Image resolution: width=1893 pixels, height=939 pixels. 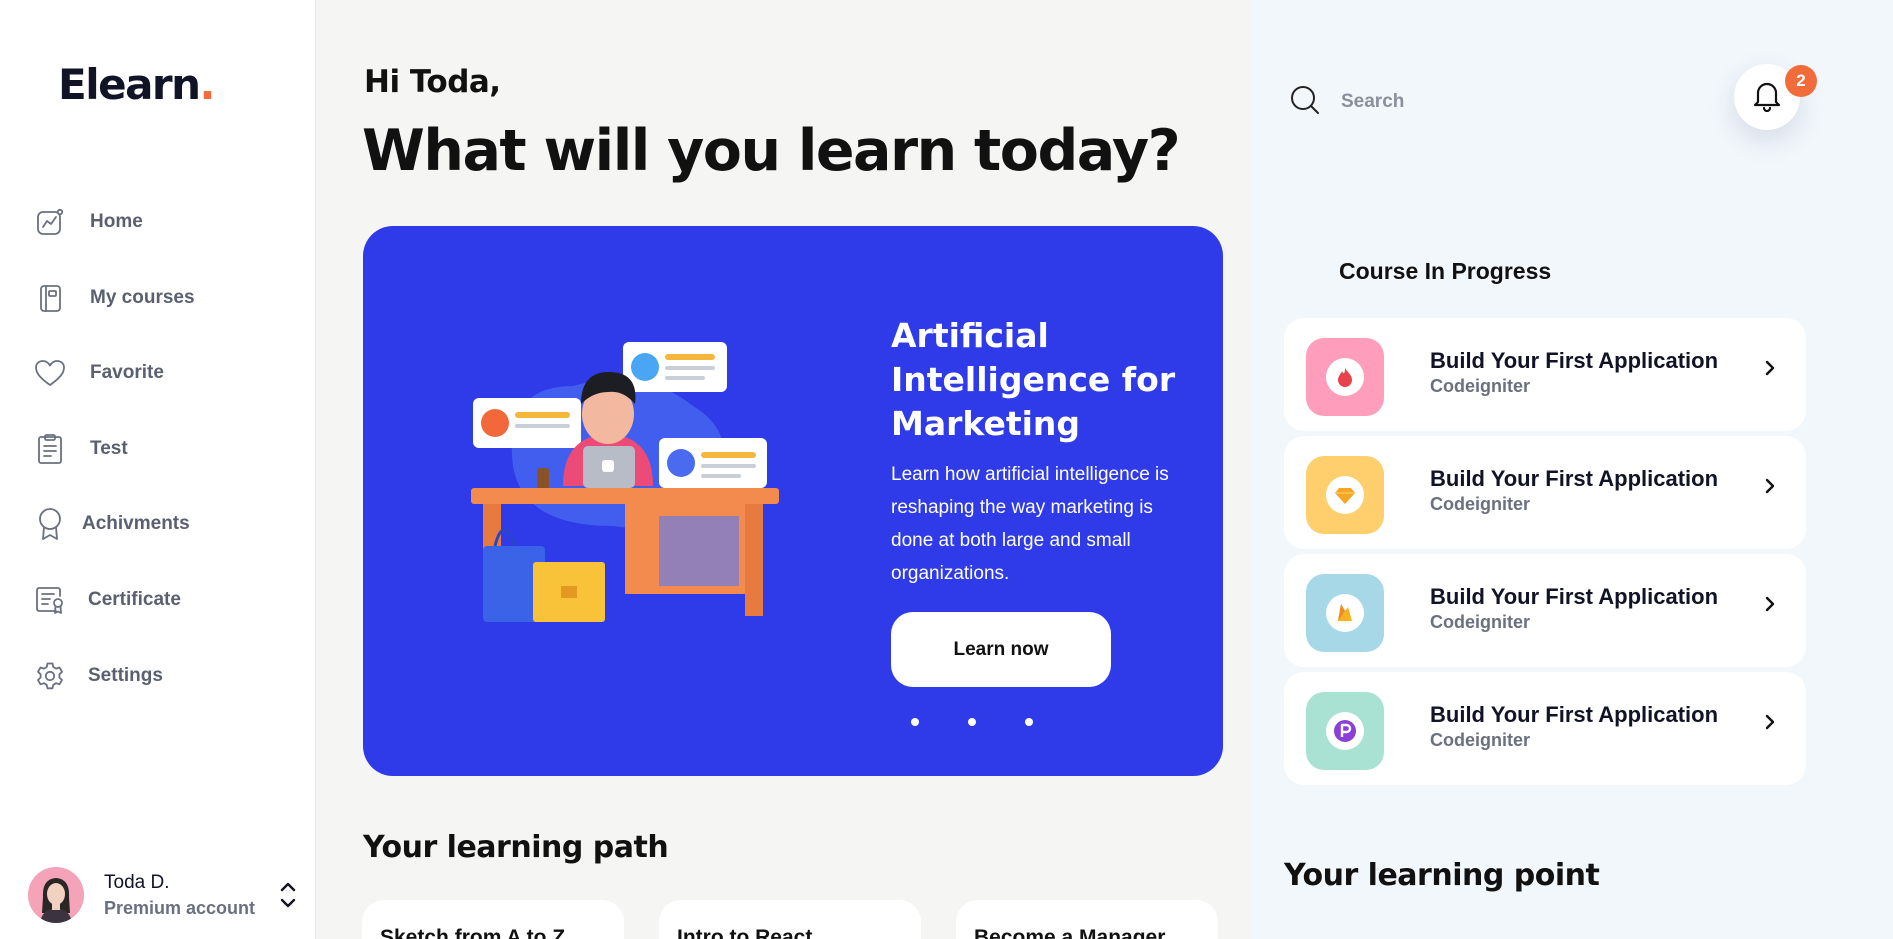 I want to click on account-switch-chevron-icon, so click(x=288, y=895).